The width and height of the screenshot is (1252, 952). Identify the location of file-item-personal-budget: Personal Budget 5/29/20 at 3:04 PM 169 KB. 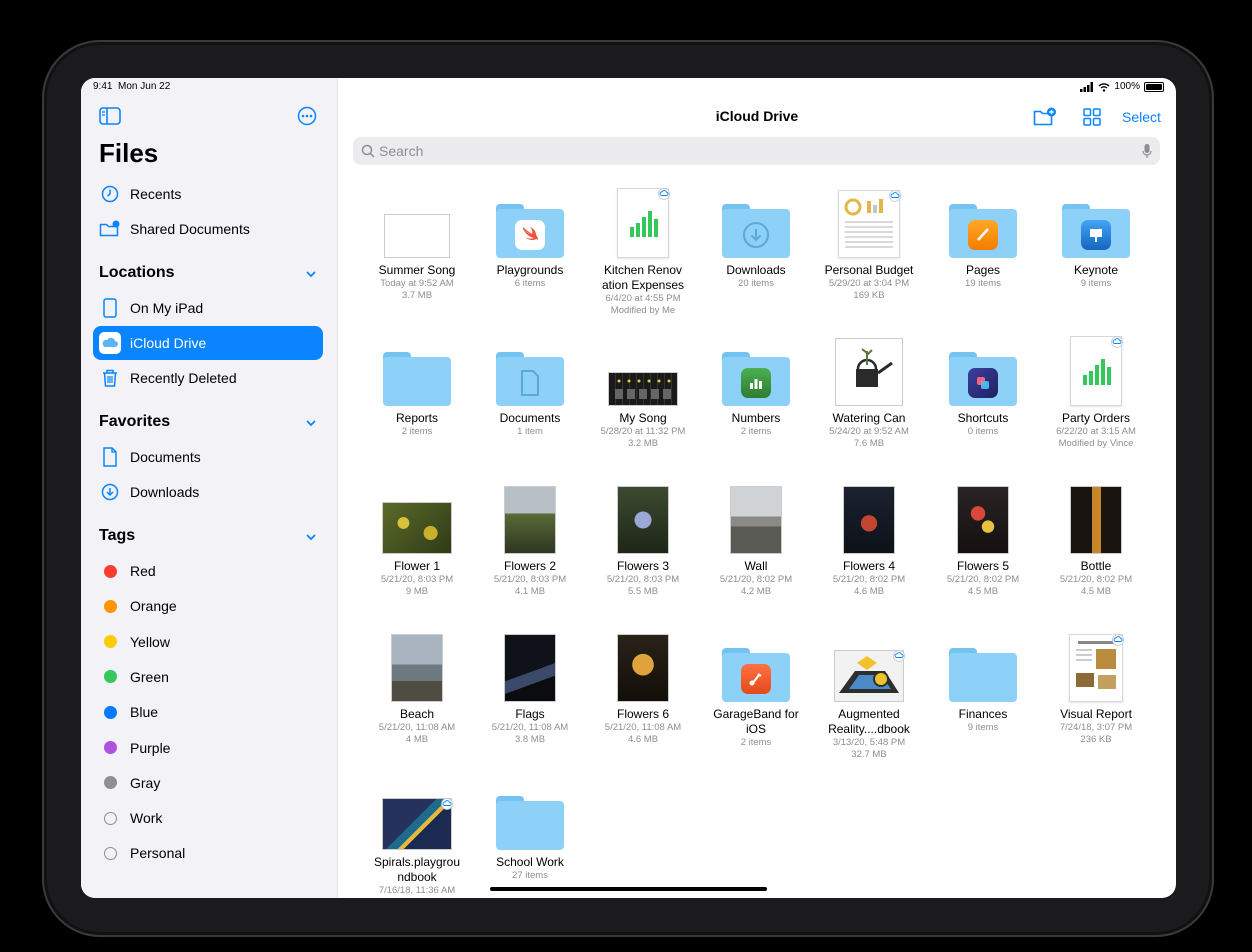
(869, 242).